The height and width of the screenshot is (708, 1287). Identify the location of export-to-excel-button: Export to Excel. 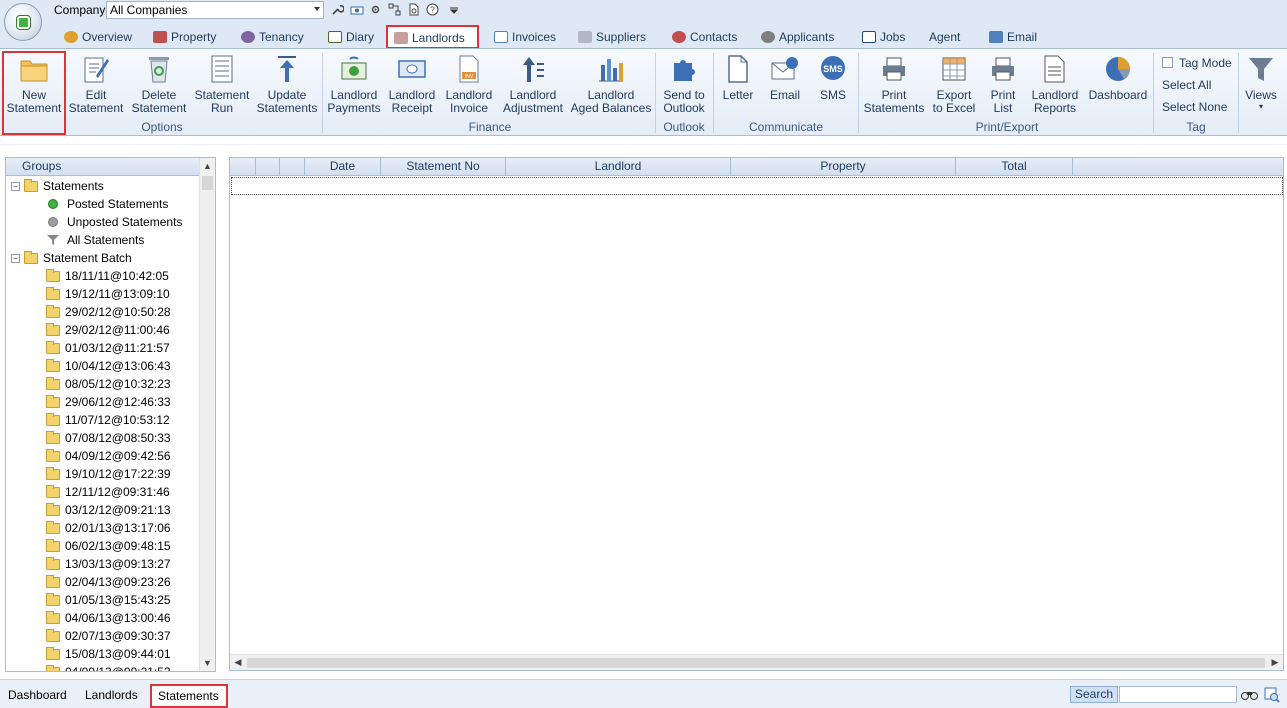
(954, 86).